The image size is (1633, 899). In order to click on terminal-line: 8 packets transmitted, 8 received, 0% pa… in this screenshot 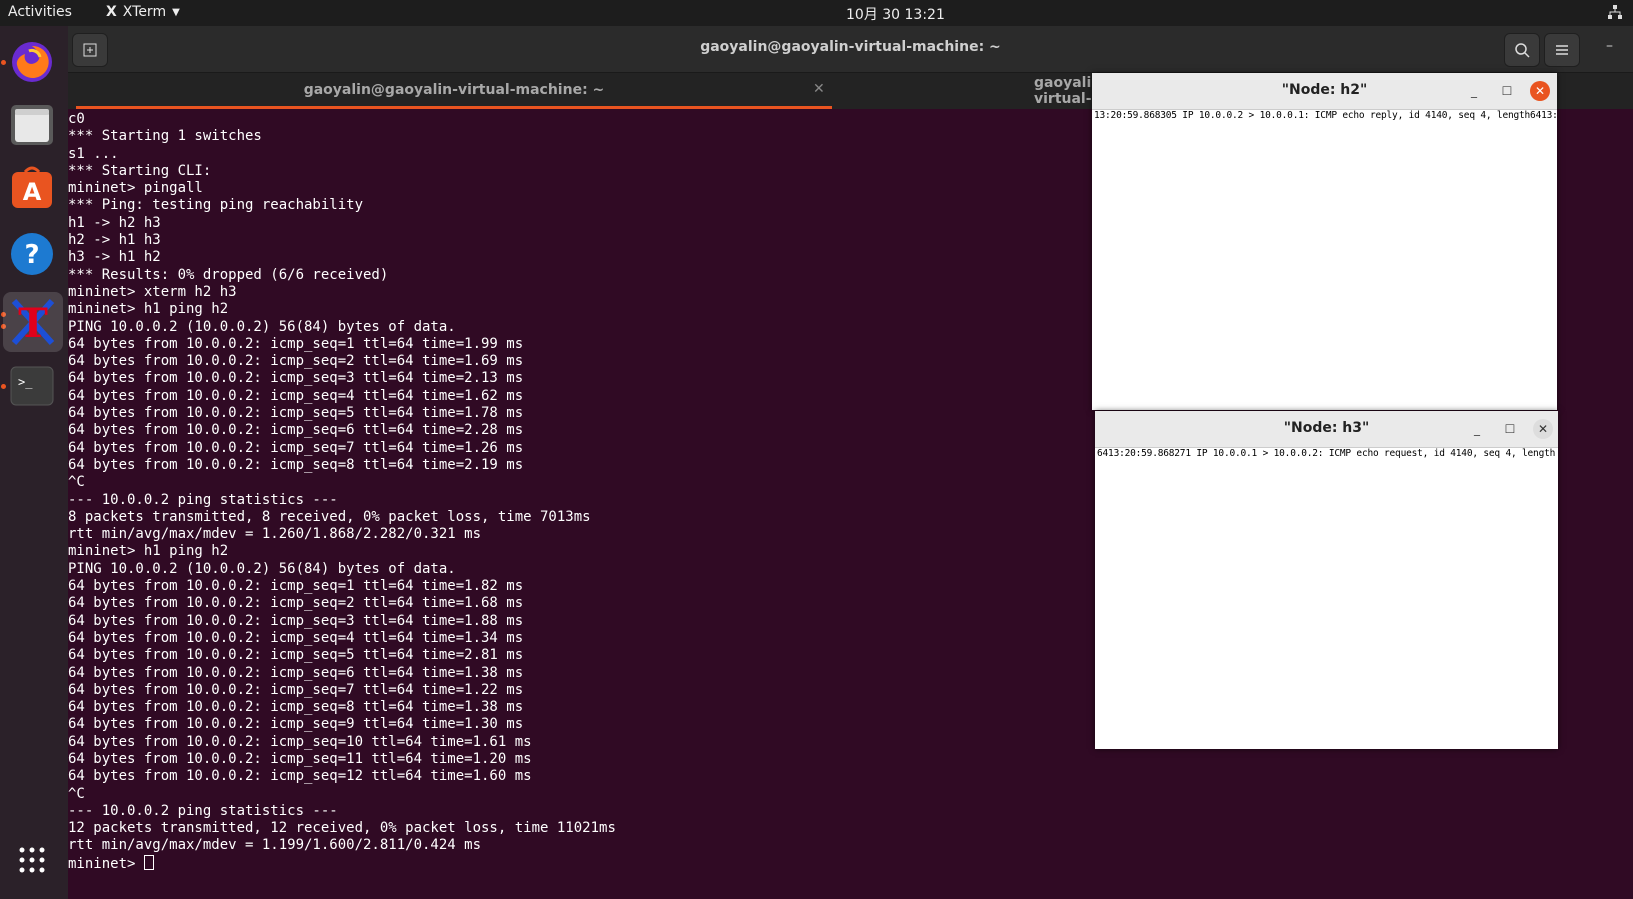, I will do `click(329, 516)`.